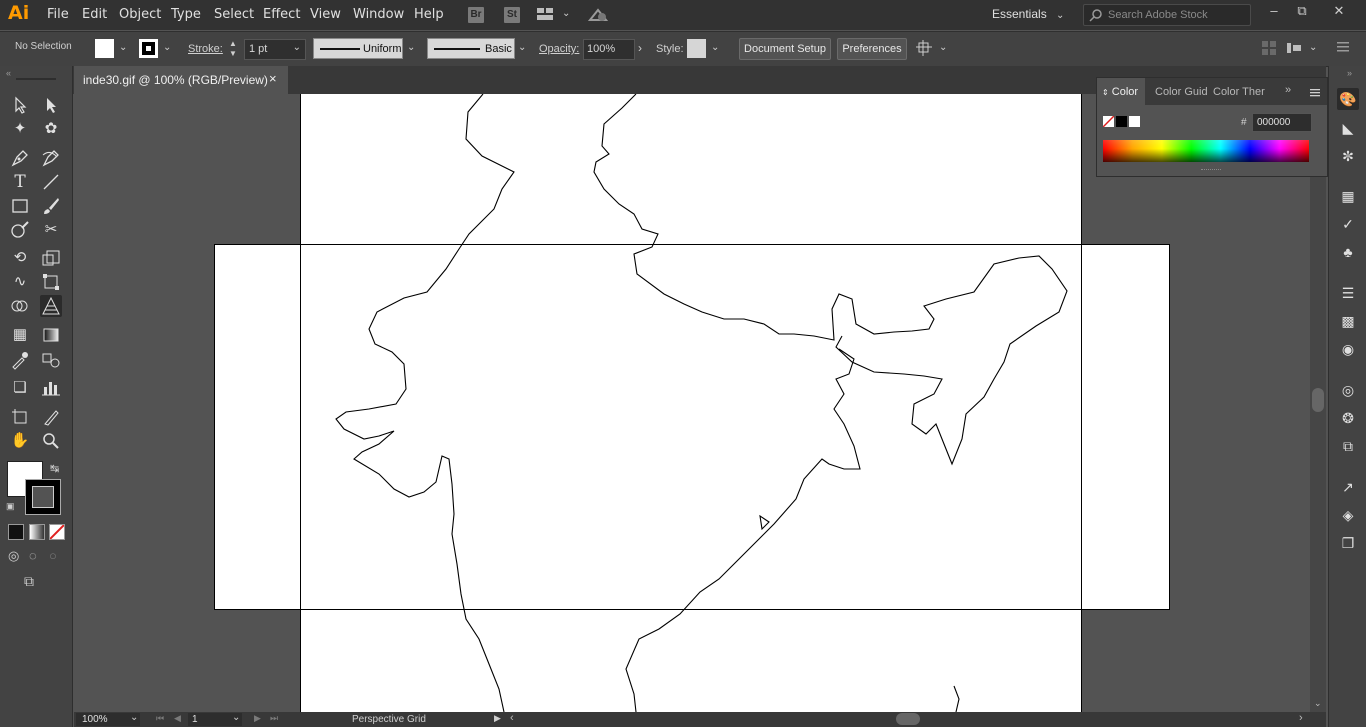  I want to click on artboard-number-field: 1 ⌄, so click(215, 719).